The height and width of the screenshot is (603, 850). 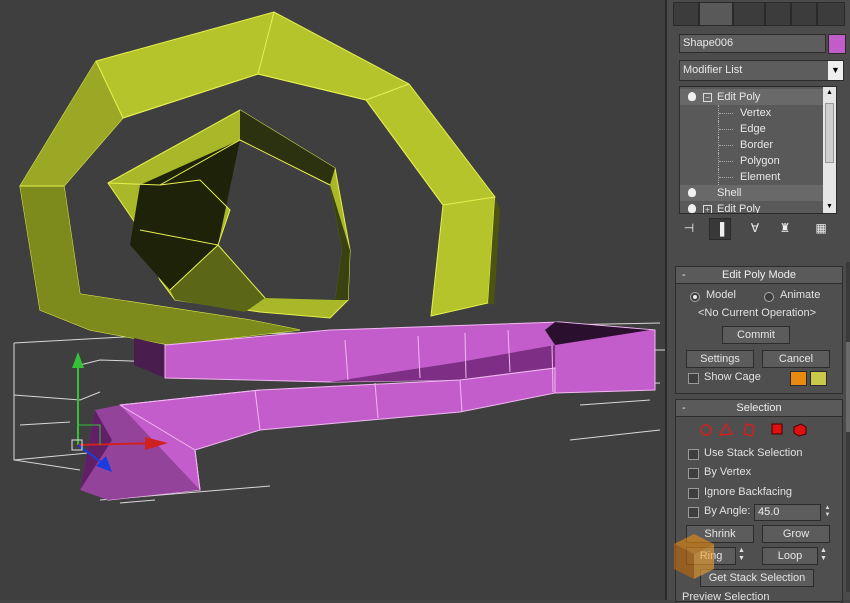 I want to click on yellow-inner-ring, so click(x=229, y=214).